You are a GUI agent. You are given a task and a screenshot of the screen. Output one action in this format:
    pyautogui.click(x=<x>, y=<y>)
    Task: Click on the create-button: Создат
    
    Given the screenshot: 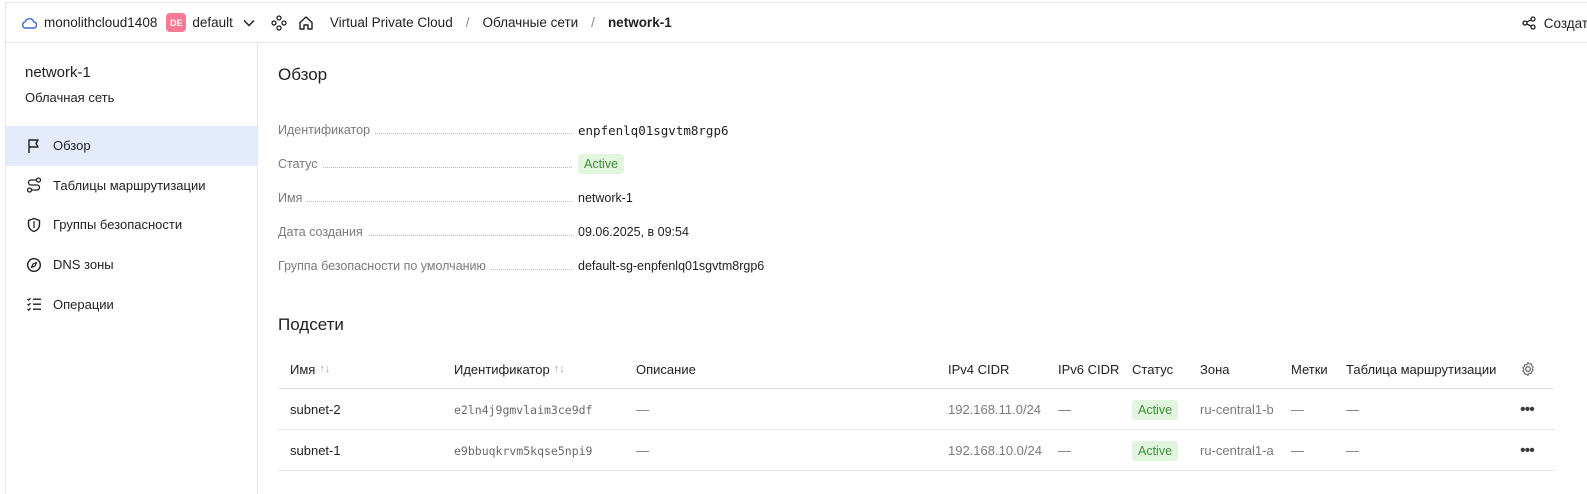 What is the action you would take?
    pyautogui.click(x=1554, y=23)
    